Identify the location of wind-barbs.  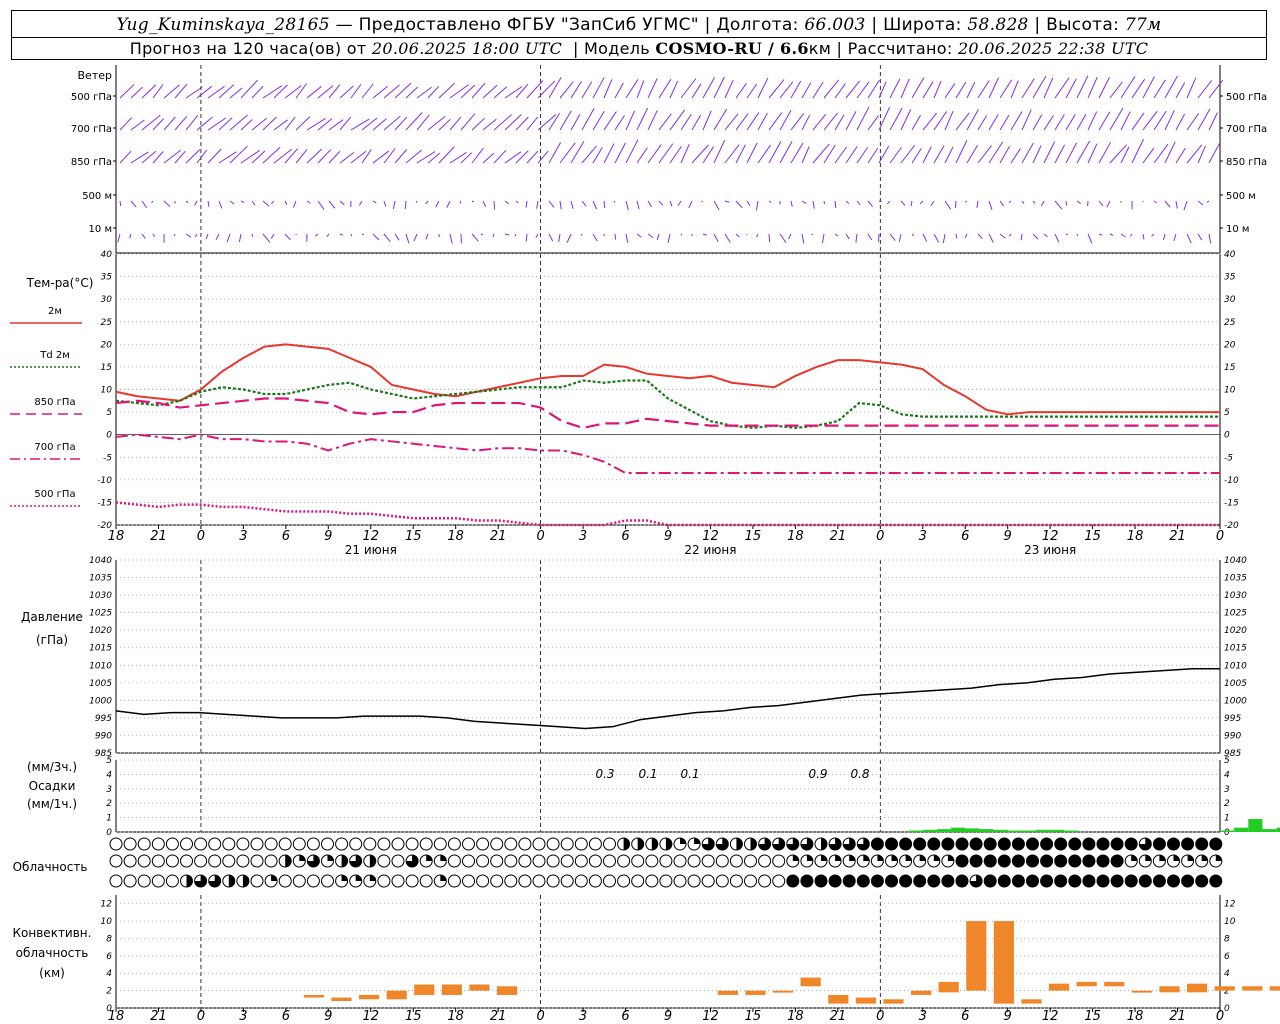
(670, 159).